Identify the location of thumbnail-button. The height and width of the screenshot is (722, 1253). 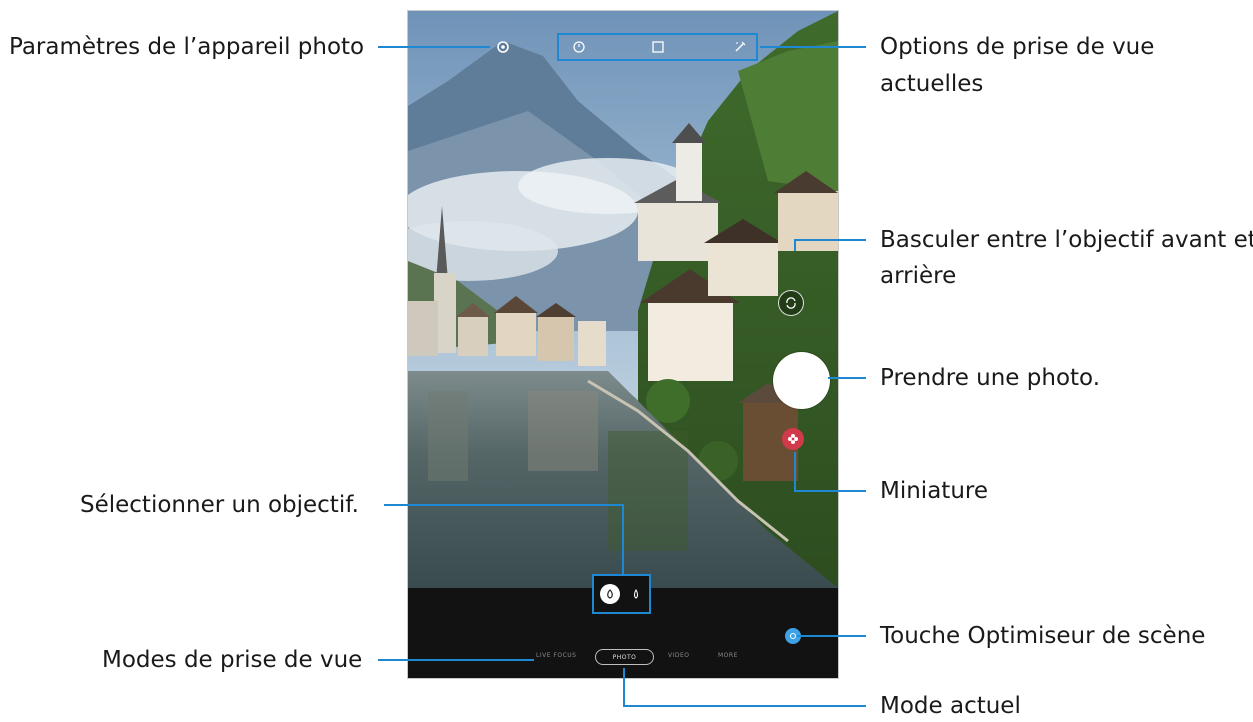
(793, 439).